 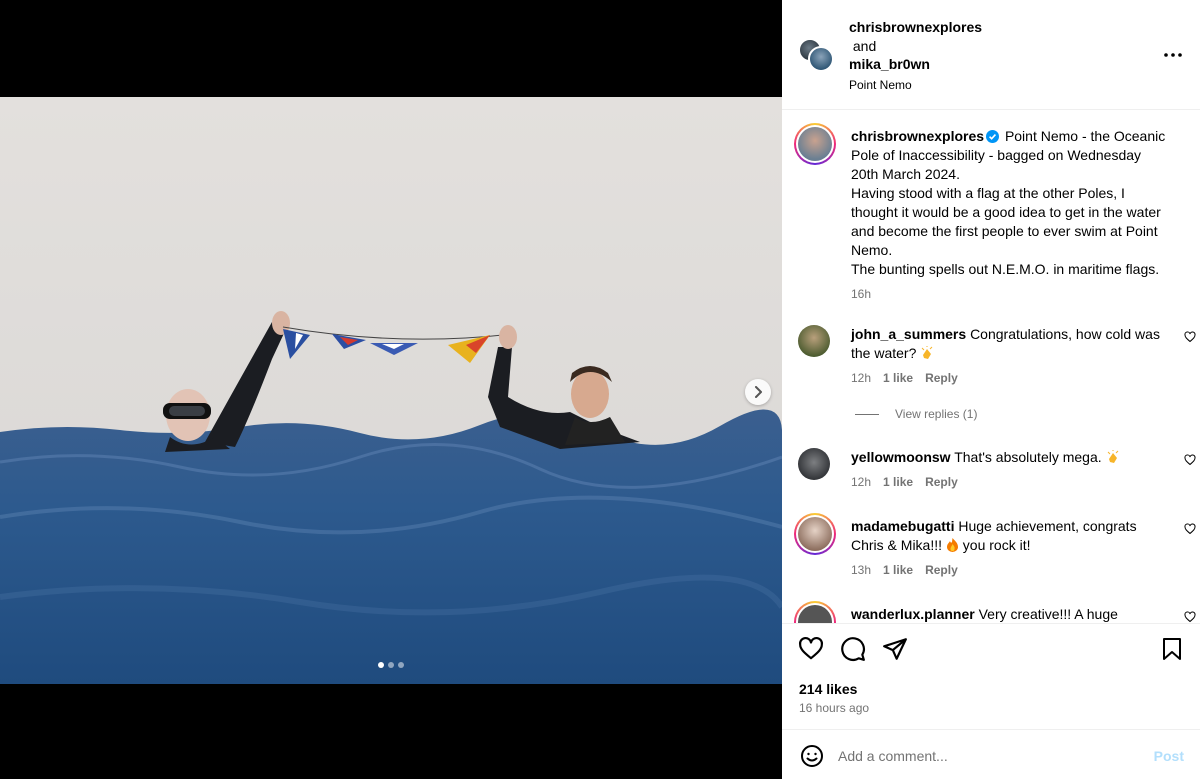 I want to click on comment-text: Very creative!!! A huge, so click(x=1048, y=614).